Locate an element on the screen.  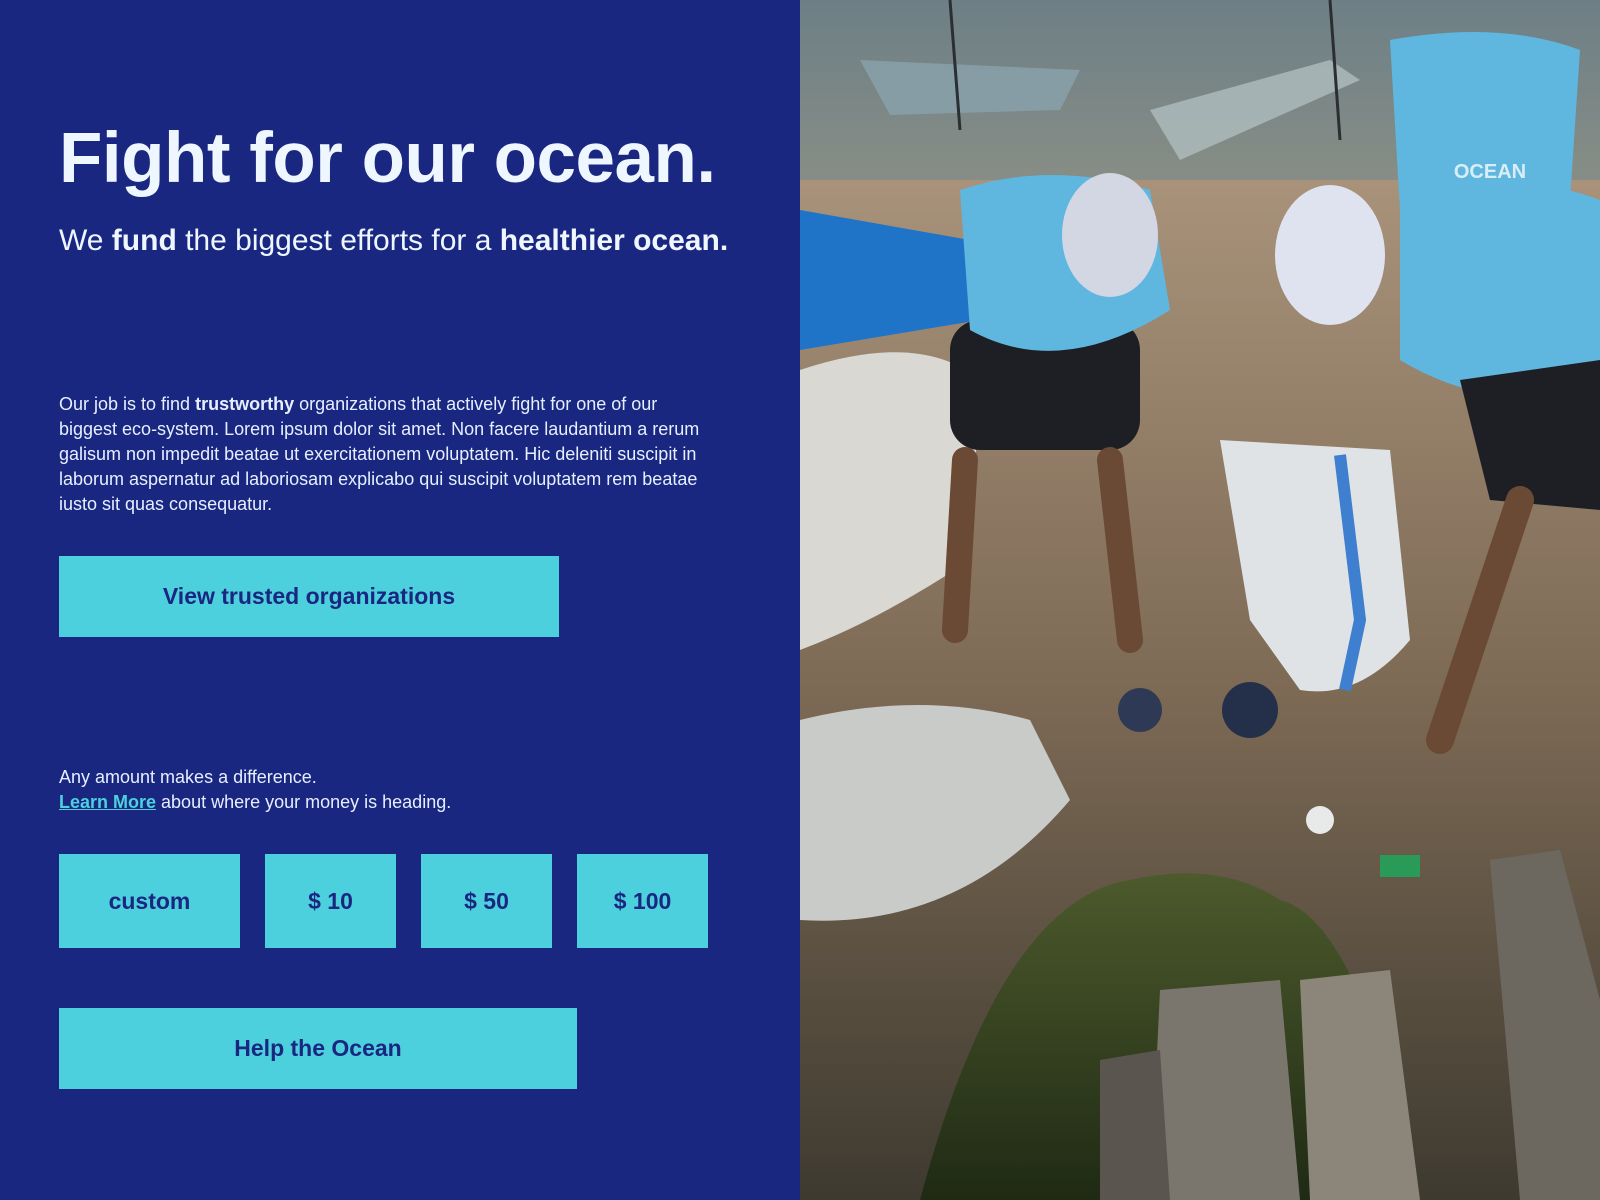
tshirt-logo-text: OCEAN is located at coordinates (1490, 172).